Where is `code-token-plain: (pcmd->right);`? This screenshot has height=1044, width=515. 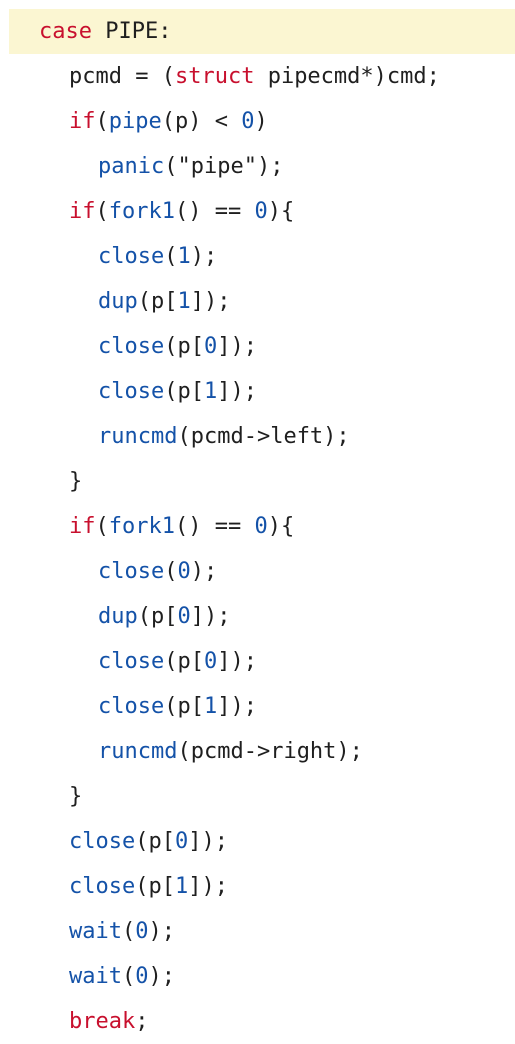
code-token-plain: (pcmd->right); is located at coordinates (270, 751).